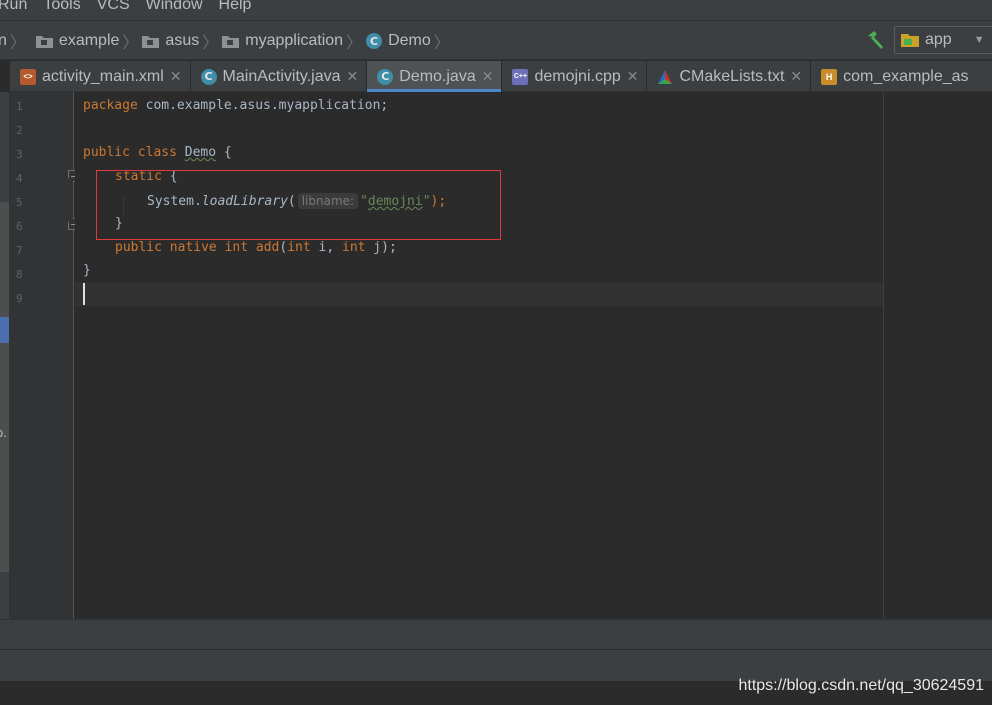 The width and height of the screenshot is (992, 705). I want to click on code-text: com.example.asus.myapplication;, so click(263, 105).